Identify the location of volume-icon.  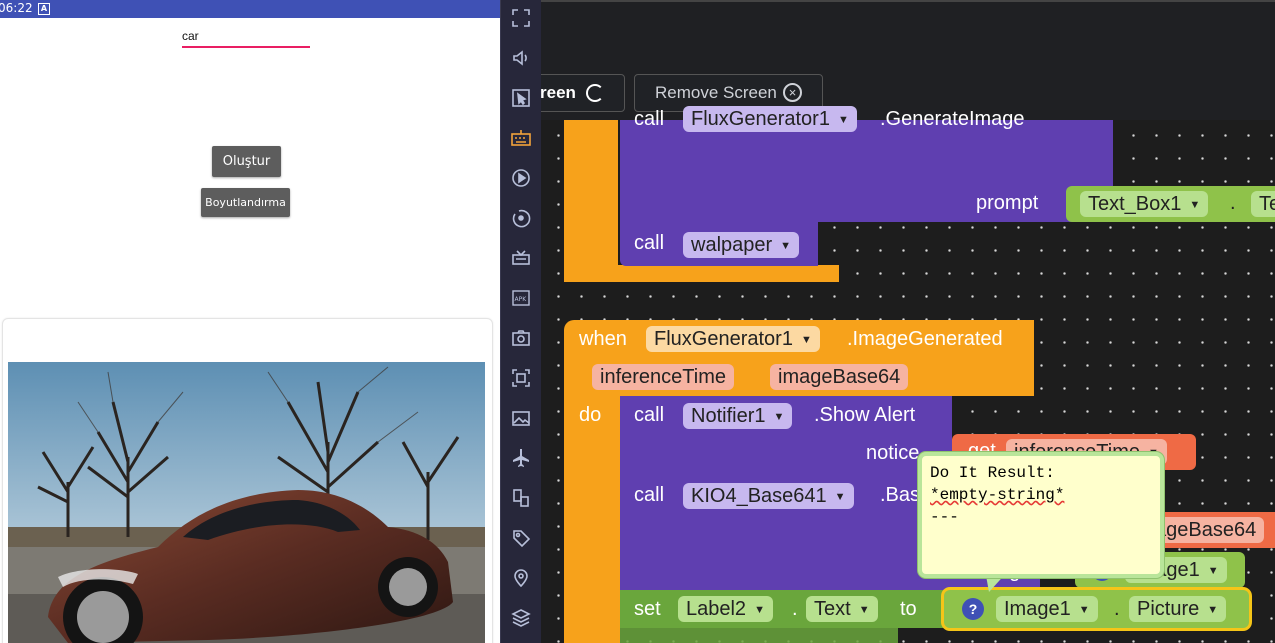
(521, 58).